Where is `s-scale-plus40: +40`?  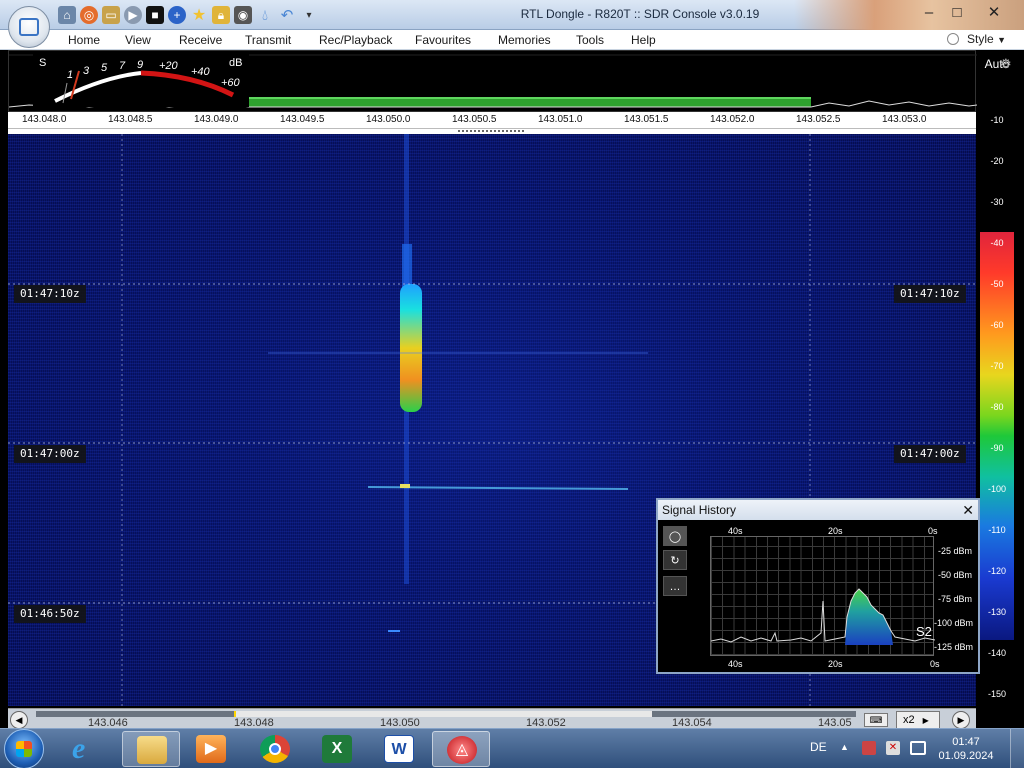
s-scale-plus40: +40 is located at coordinates (200, 72).